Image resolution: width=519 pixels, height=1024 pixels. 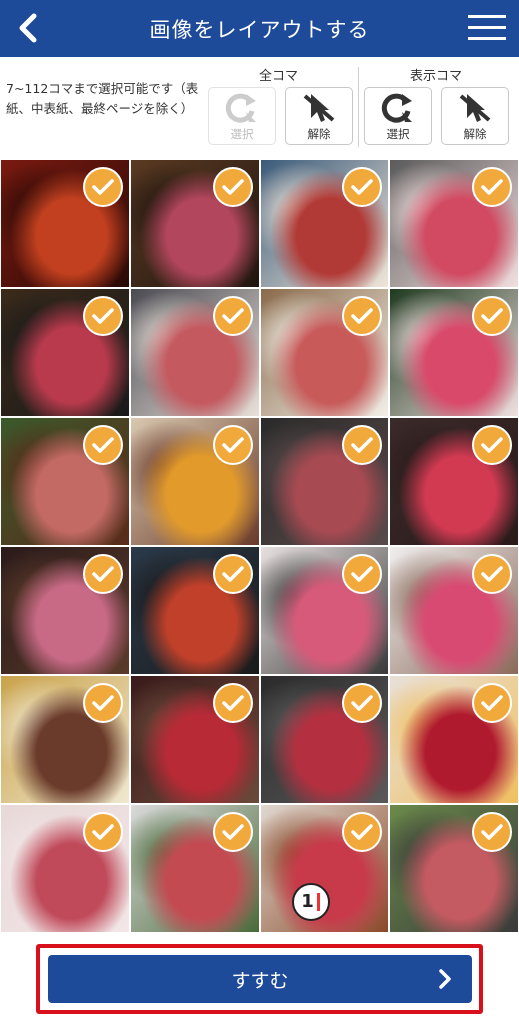 What do you see at coordinates (445, 979) in the screenshot?
I see `chevron-right-icon` at bounding box center [445, 979].